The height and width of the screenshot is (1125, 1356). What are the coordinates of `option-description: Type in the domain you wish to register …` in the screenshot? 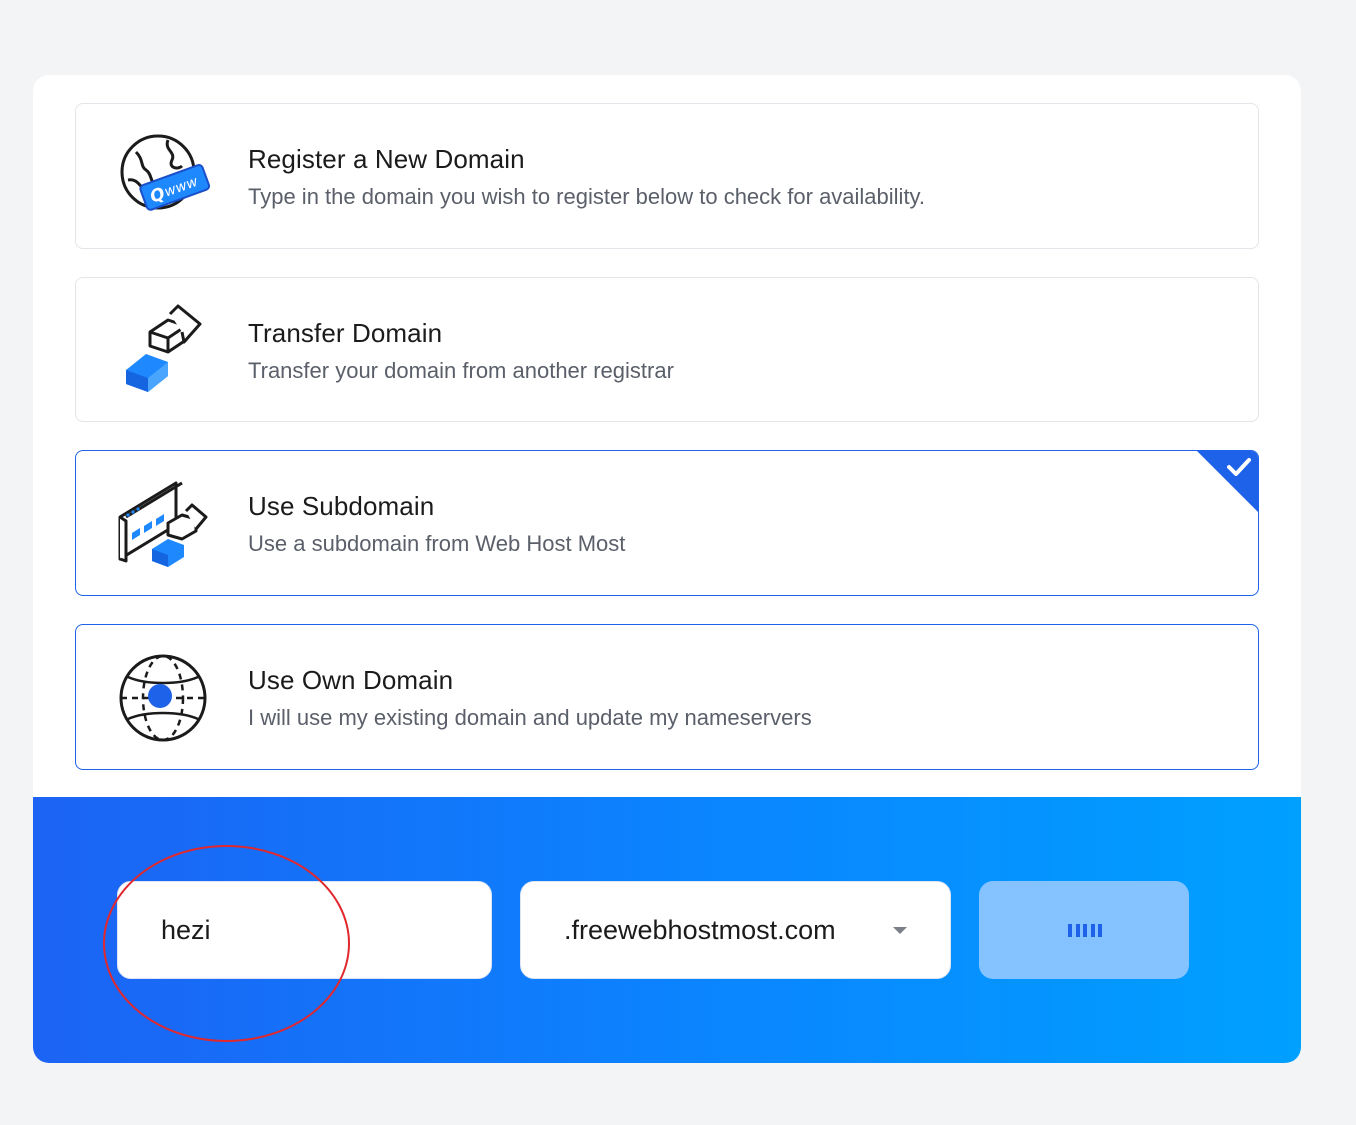 It's located at (587, 196).